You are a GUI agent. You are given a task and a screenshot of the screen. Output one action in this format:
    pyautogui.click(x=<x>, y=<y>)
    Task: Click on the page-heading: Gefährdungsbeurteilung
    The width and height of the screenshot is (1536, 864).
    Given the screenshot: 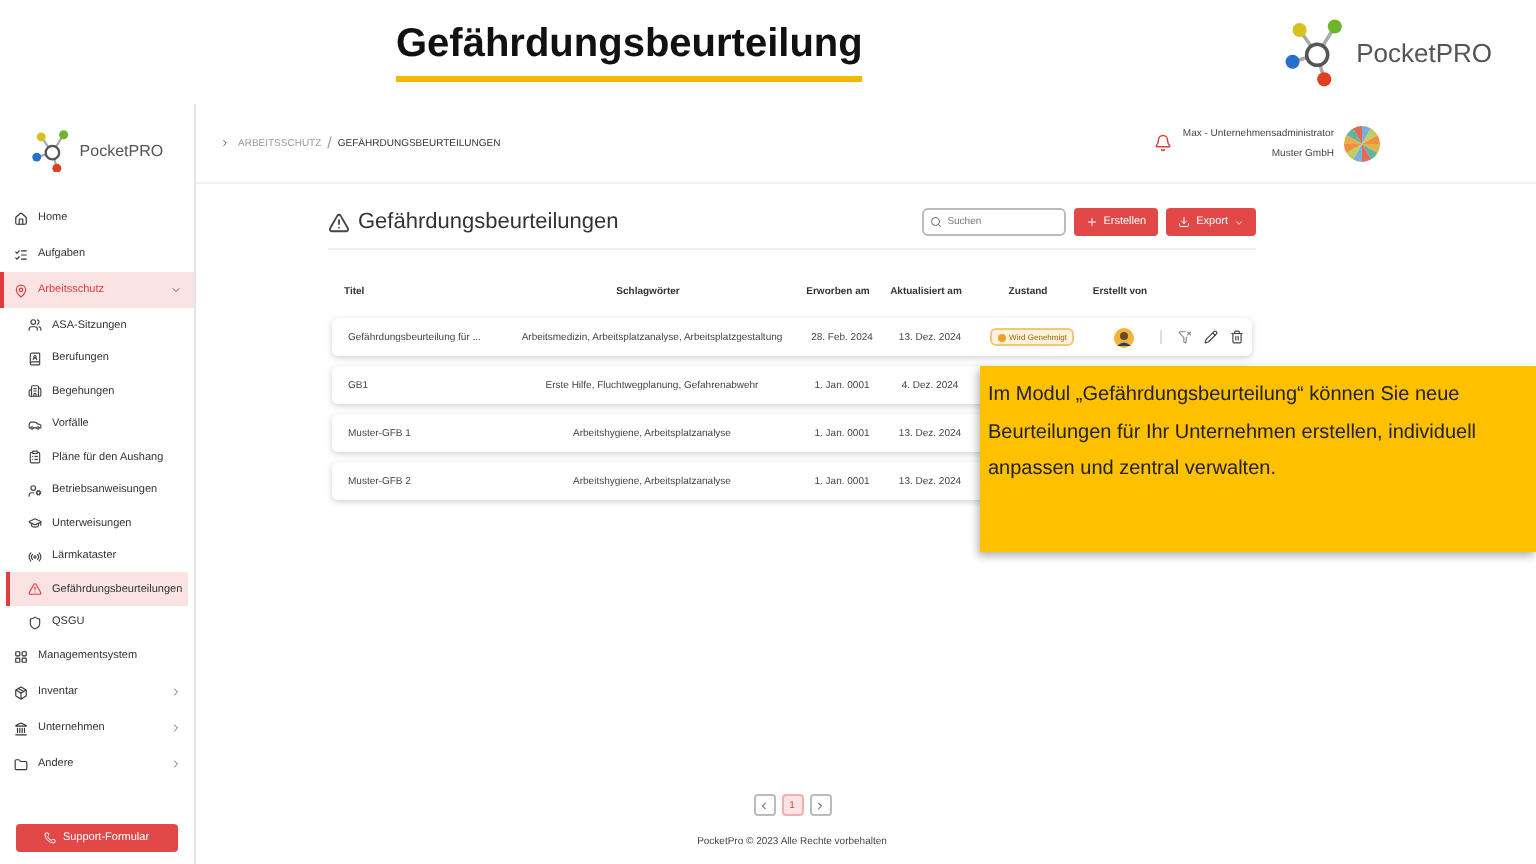 What is the action you would take?
    pyautogui.click(x=629, y=52)
    